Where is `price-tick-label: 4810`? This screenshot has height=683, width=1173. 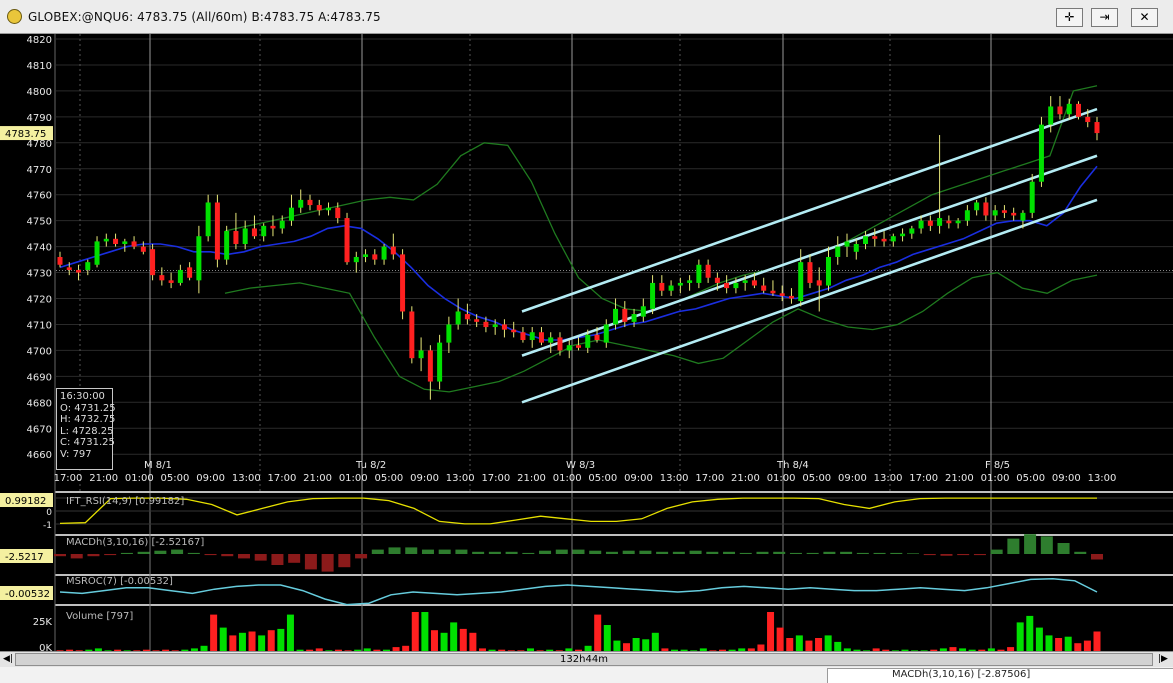 price-tick-label: 4810 is located at coordinates (39, 66).